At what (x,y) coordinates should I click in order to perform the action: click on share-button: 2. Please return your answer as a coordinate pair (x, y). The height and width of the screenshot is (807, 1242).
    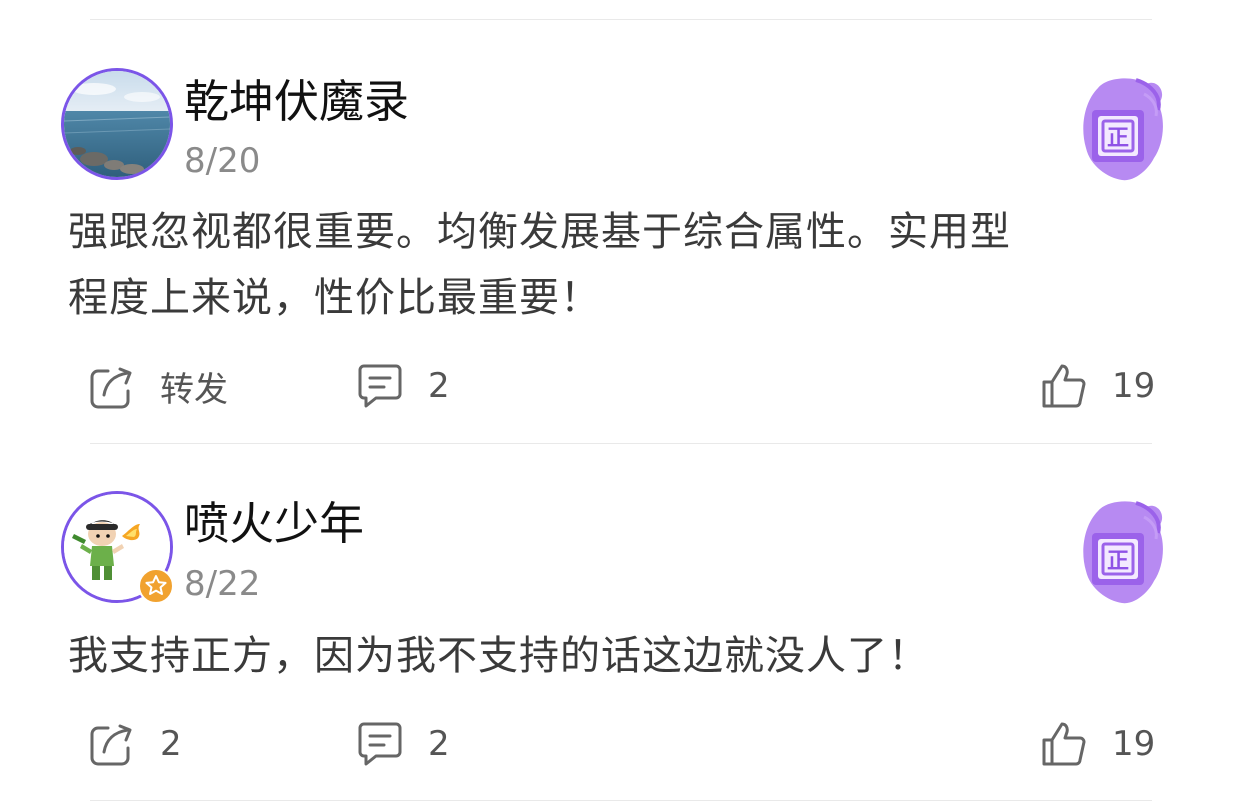
    Looking at the image, I should click on (135, 744).